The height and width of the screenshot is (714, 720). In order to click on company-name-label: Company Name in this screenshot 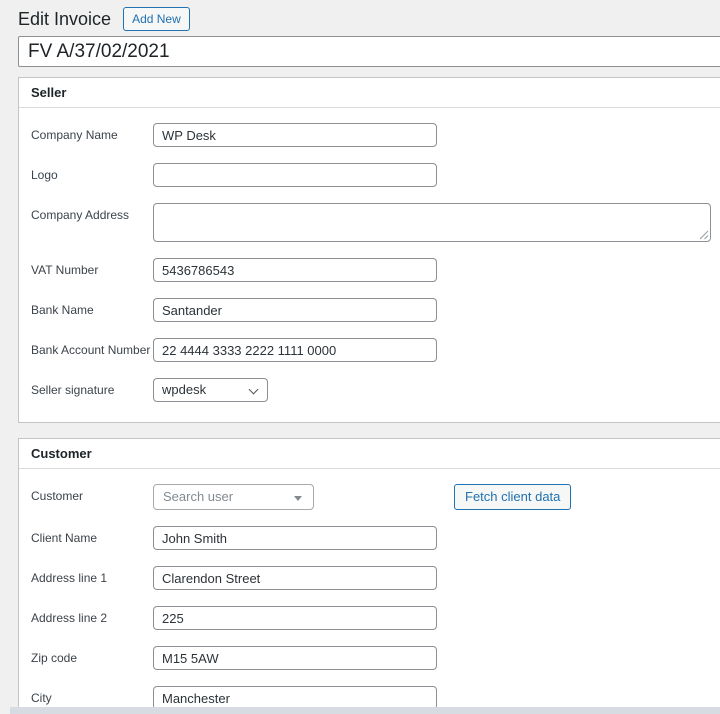, I will do `click(74, 135)`.